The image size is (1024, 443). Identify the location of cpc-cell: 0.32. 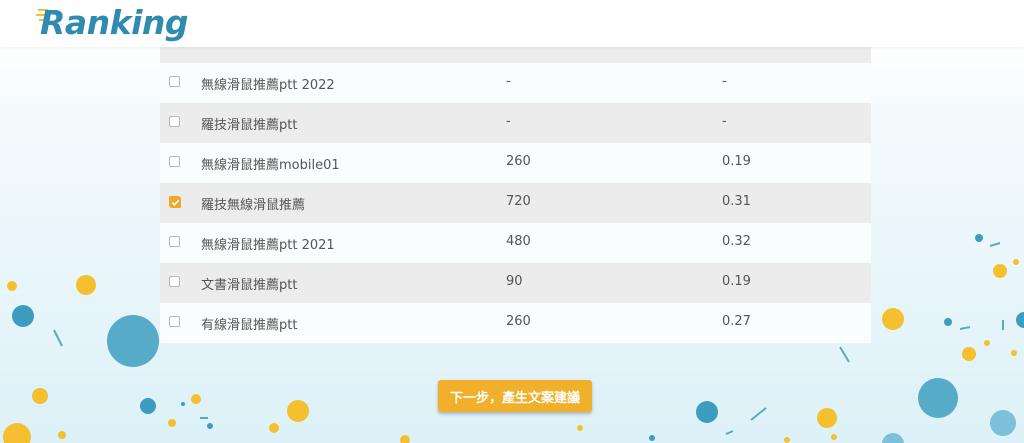
(736, 241).